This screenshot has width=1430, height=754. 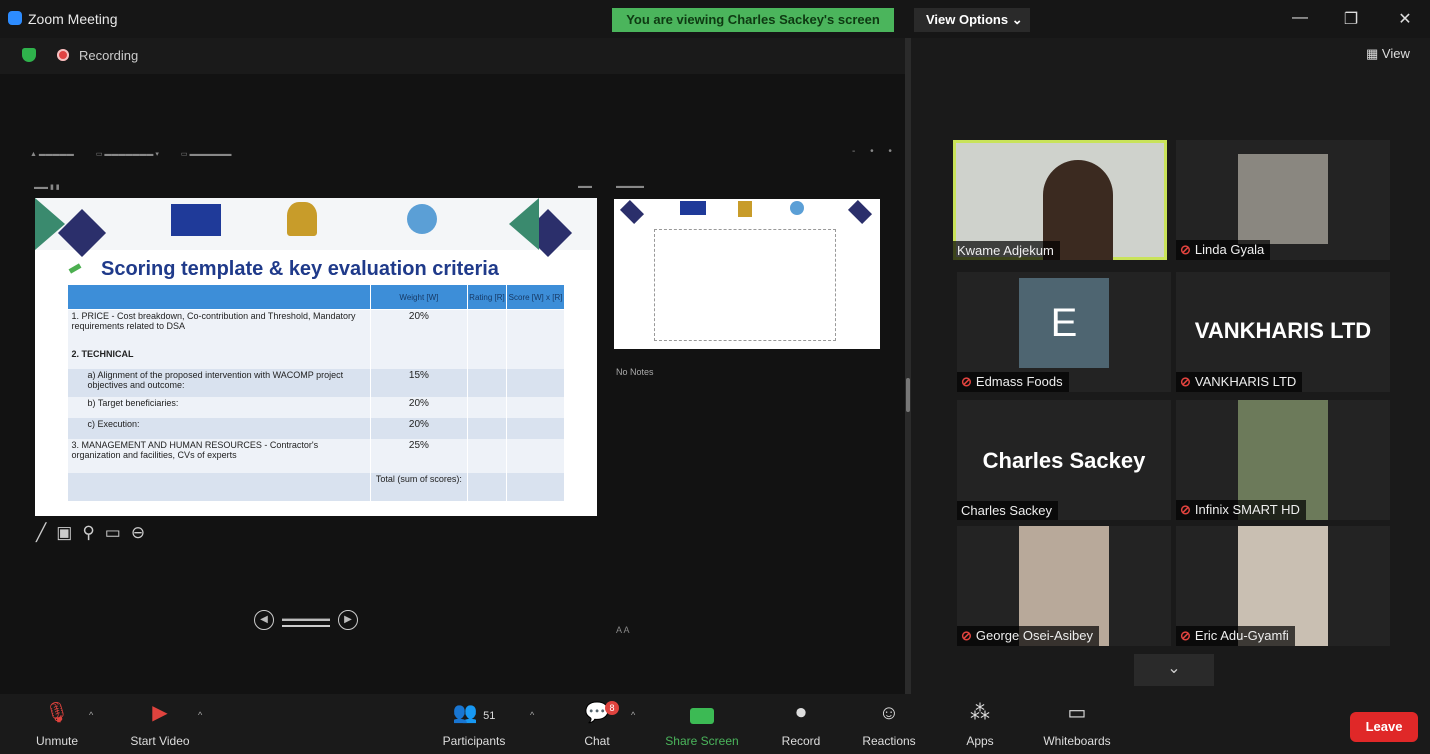 I want to click on previous-slide-icon: ◀, so click(x=264, y=620).